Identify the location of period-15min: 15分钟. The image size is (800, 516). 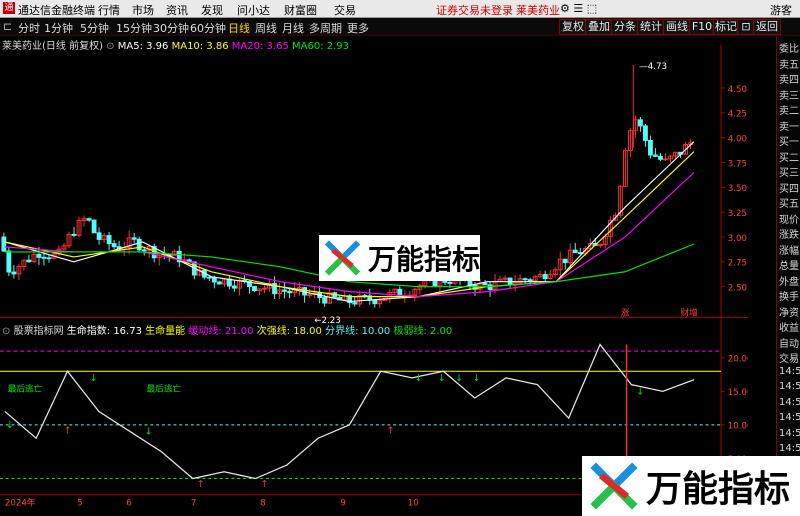
(134, 28).